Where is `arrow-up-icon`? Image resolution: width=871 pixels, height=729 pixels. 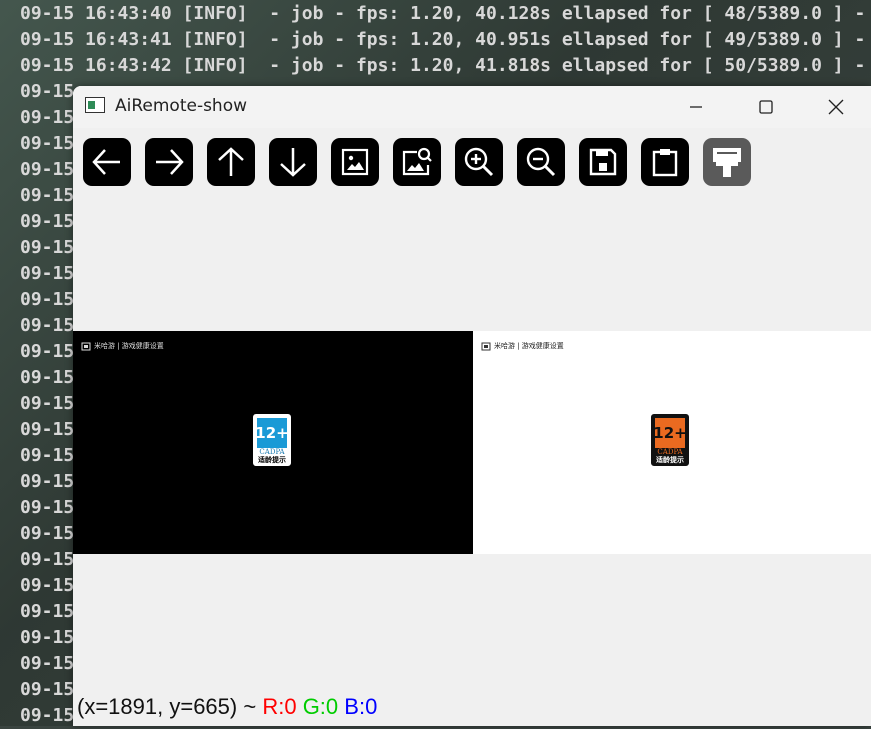 arrow-up-icon is located at coordinates (231, 161).